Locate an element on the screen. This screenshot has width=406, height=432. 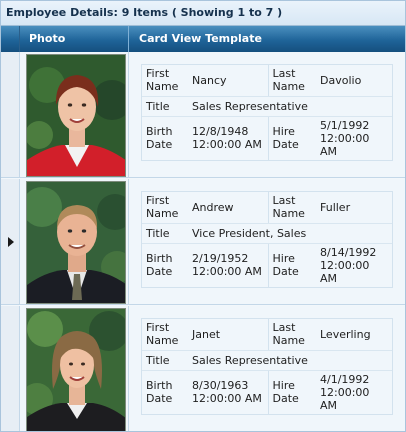
hire-date-value: 4/1/1992 12:00:00 AM is located at coordinates (345, 392).